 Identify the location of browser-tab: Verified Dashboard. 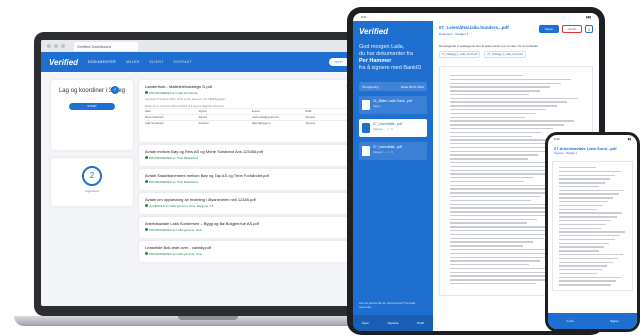
(106, 46).